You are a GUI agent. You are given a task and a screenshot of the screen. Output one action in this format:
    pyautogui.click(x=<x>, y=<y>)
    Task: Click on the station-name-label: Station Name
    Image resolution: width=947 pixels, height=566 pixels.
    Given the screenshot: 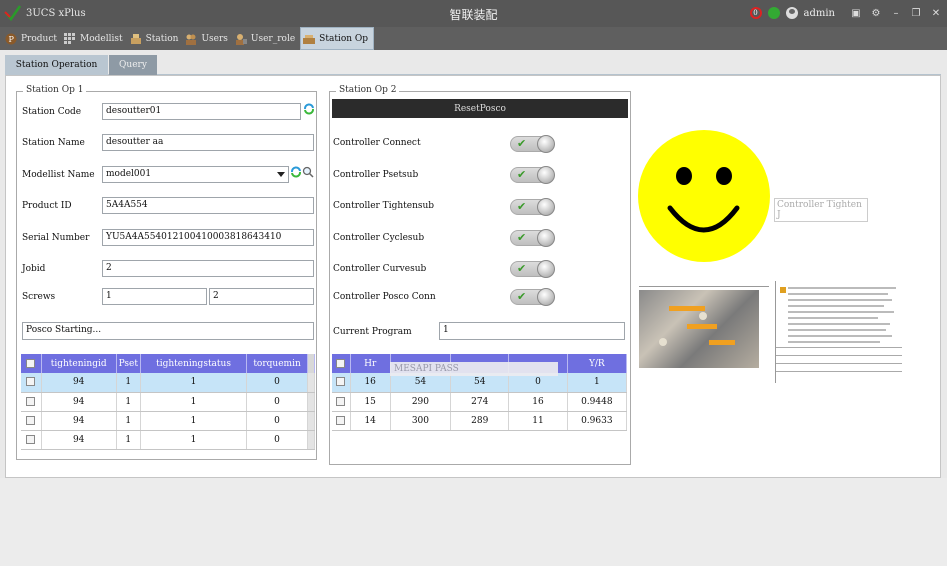 What is the action you would take?
    pyautogui.click(x=53, y=143)
    